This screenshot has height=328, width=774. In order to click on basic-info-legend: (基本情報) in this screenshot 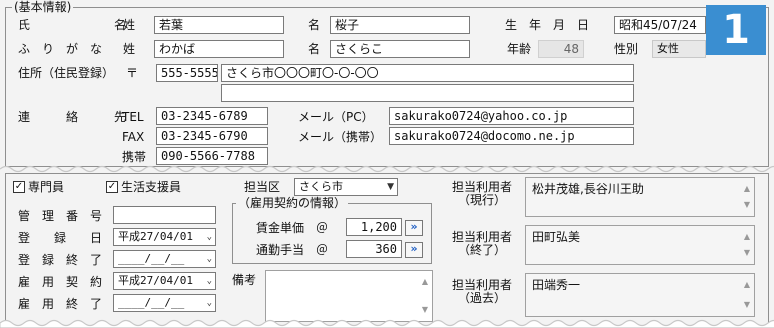, I will do `click(43, 7)`.